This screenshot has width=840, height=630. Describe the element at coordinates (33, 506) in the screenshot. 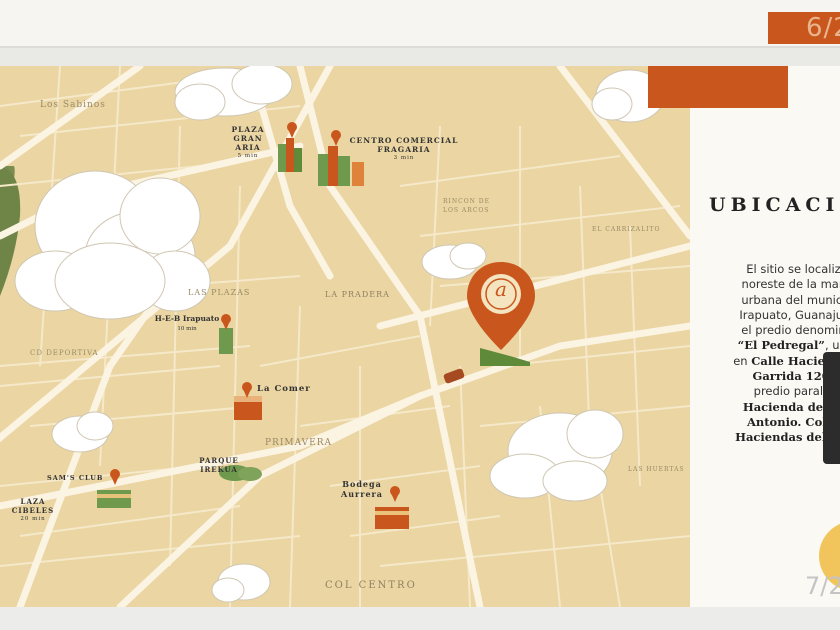

I see `place-name: LAZA CIBELES` at that location.